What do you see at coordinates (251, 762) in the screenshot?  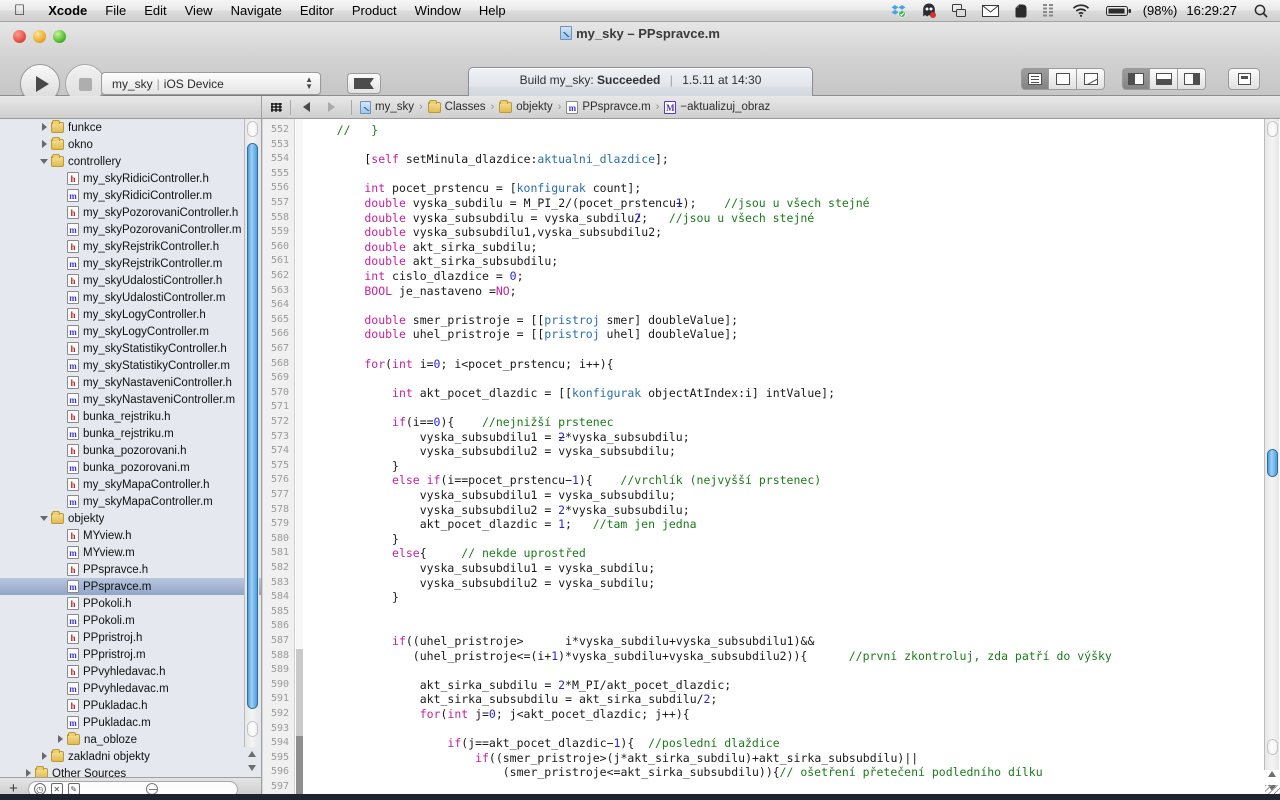 I see `navigator-scroll-arrows` at bounding box center [251, 762].